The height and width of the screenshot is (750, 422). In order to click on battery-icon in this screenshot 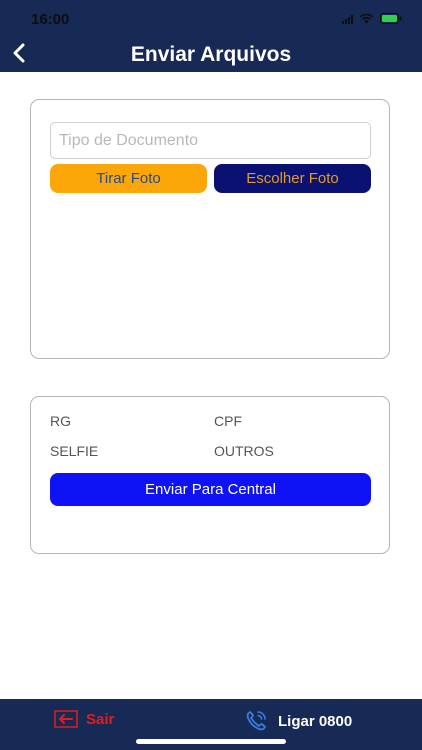, I will do `click(391, 18)`.